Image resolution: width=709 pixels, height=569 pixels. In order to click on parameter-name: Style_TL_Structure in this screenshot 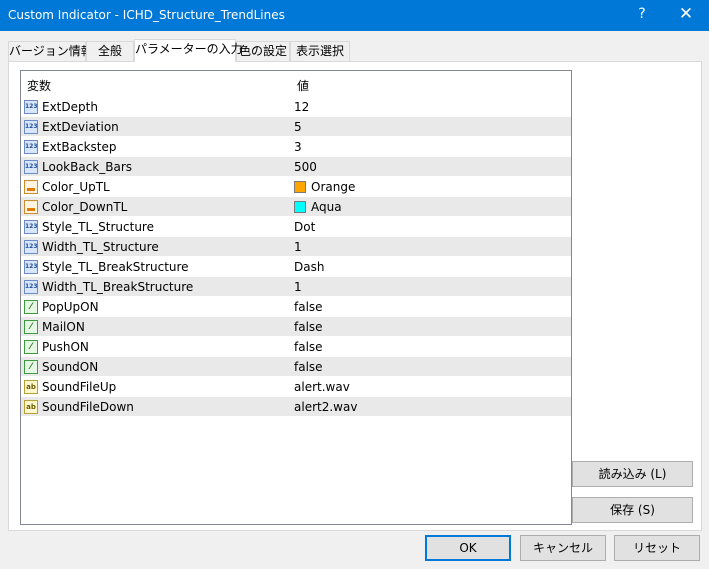, I will do `click(98, 227)`.